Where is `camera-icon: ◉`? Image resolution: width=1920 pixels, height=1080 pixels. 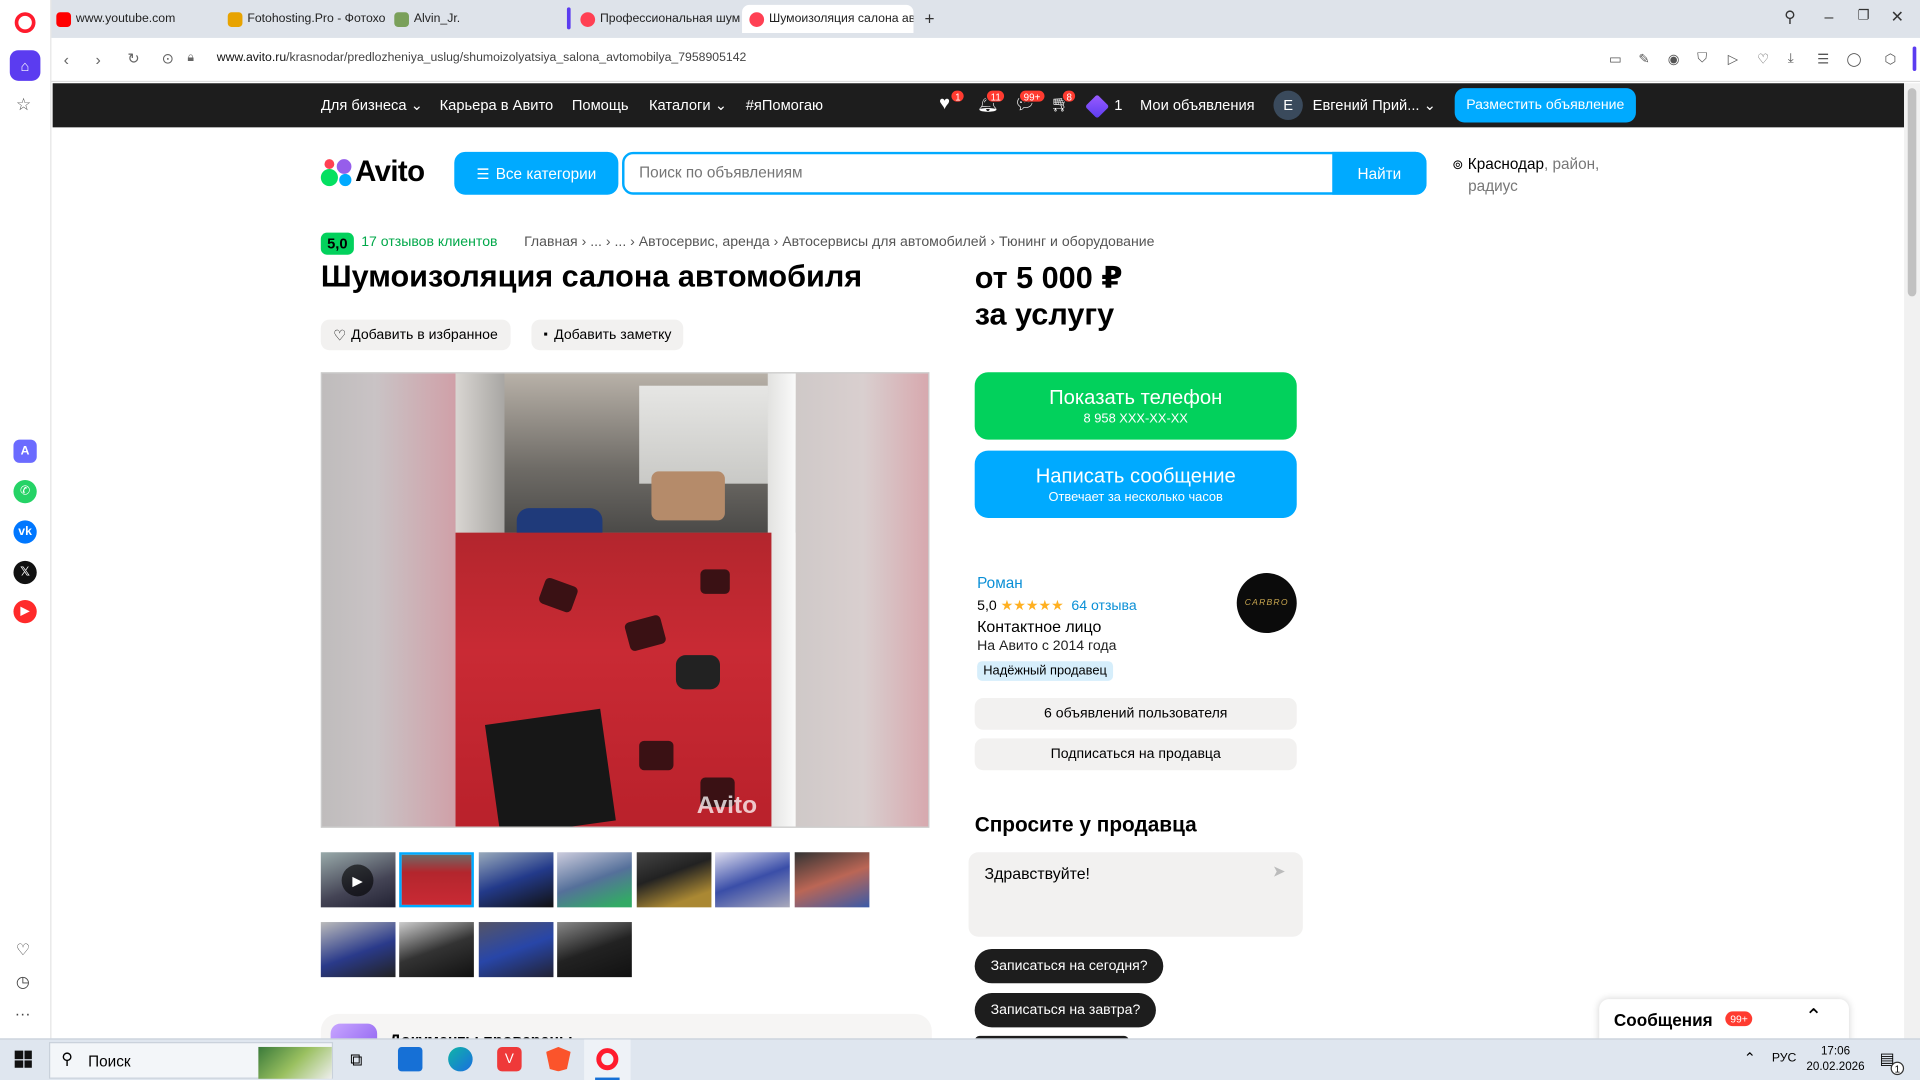
camera-icon: ◉ is located at coordinates (1674, 59).